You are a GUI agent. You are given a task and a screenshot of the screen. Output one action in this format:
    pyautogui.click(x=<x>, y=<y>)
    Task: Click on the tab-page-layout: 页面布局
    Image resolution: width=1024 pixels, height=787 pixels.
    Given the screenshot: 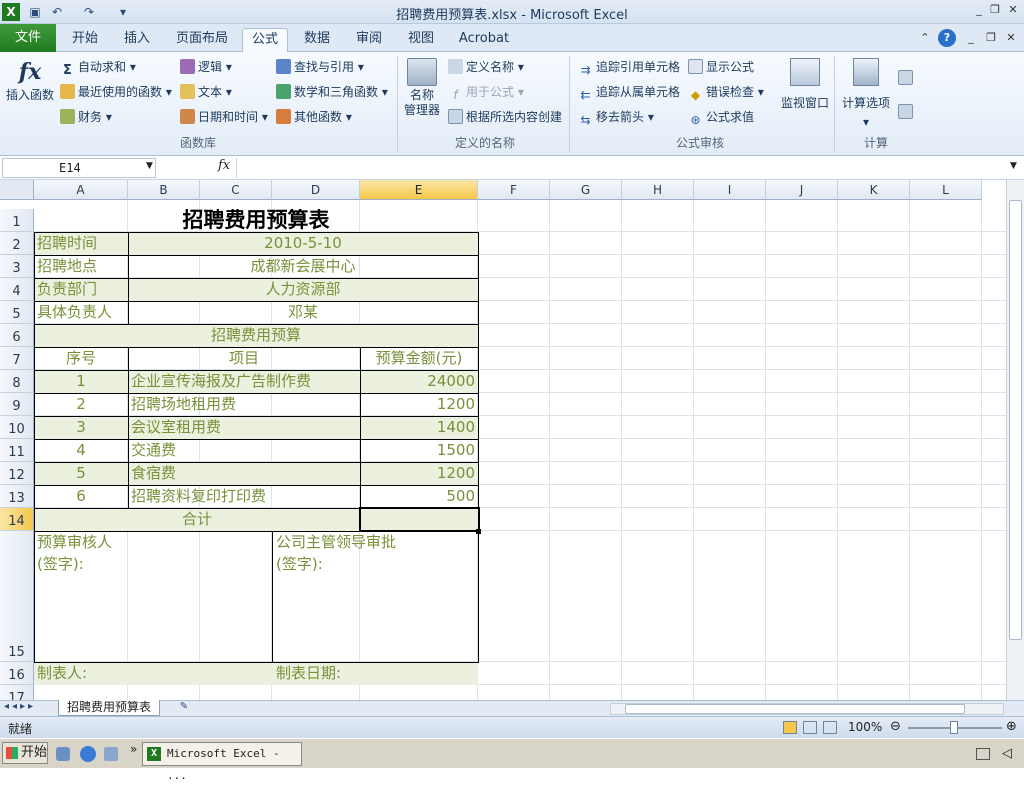 What is the action you would take?
    pyautogui.click(x=202, y=40)
    